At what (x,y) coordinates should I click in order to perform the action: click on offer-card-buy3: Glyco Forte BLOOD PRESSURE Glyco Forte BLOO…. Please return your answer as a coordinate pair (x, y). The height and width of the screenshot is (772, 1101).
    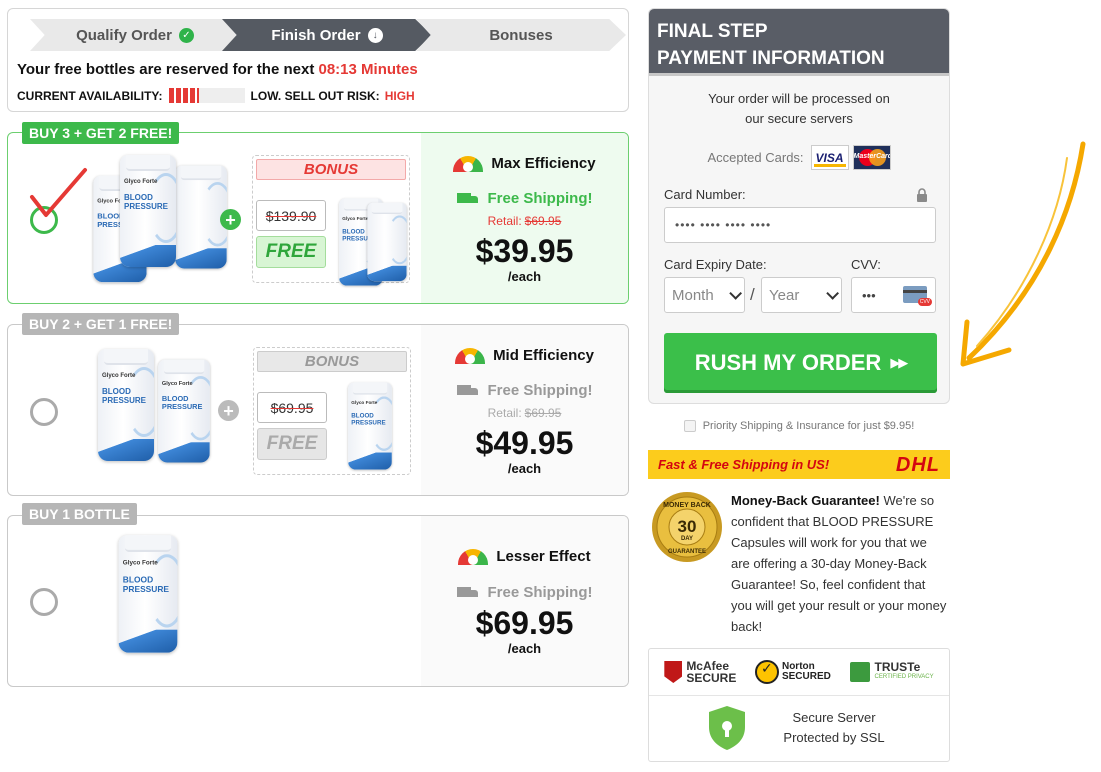
    Looking at the image, I should click on (318, 218).